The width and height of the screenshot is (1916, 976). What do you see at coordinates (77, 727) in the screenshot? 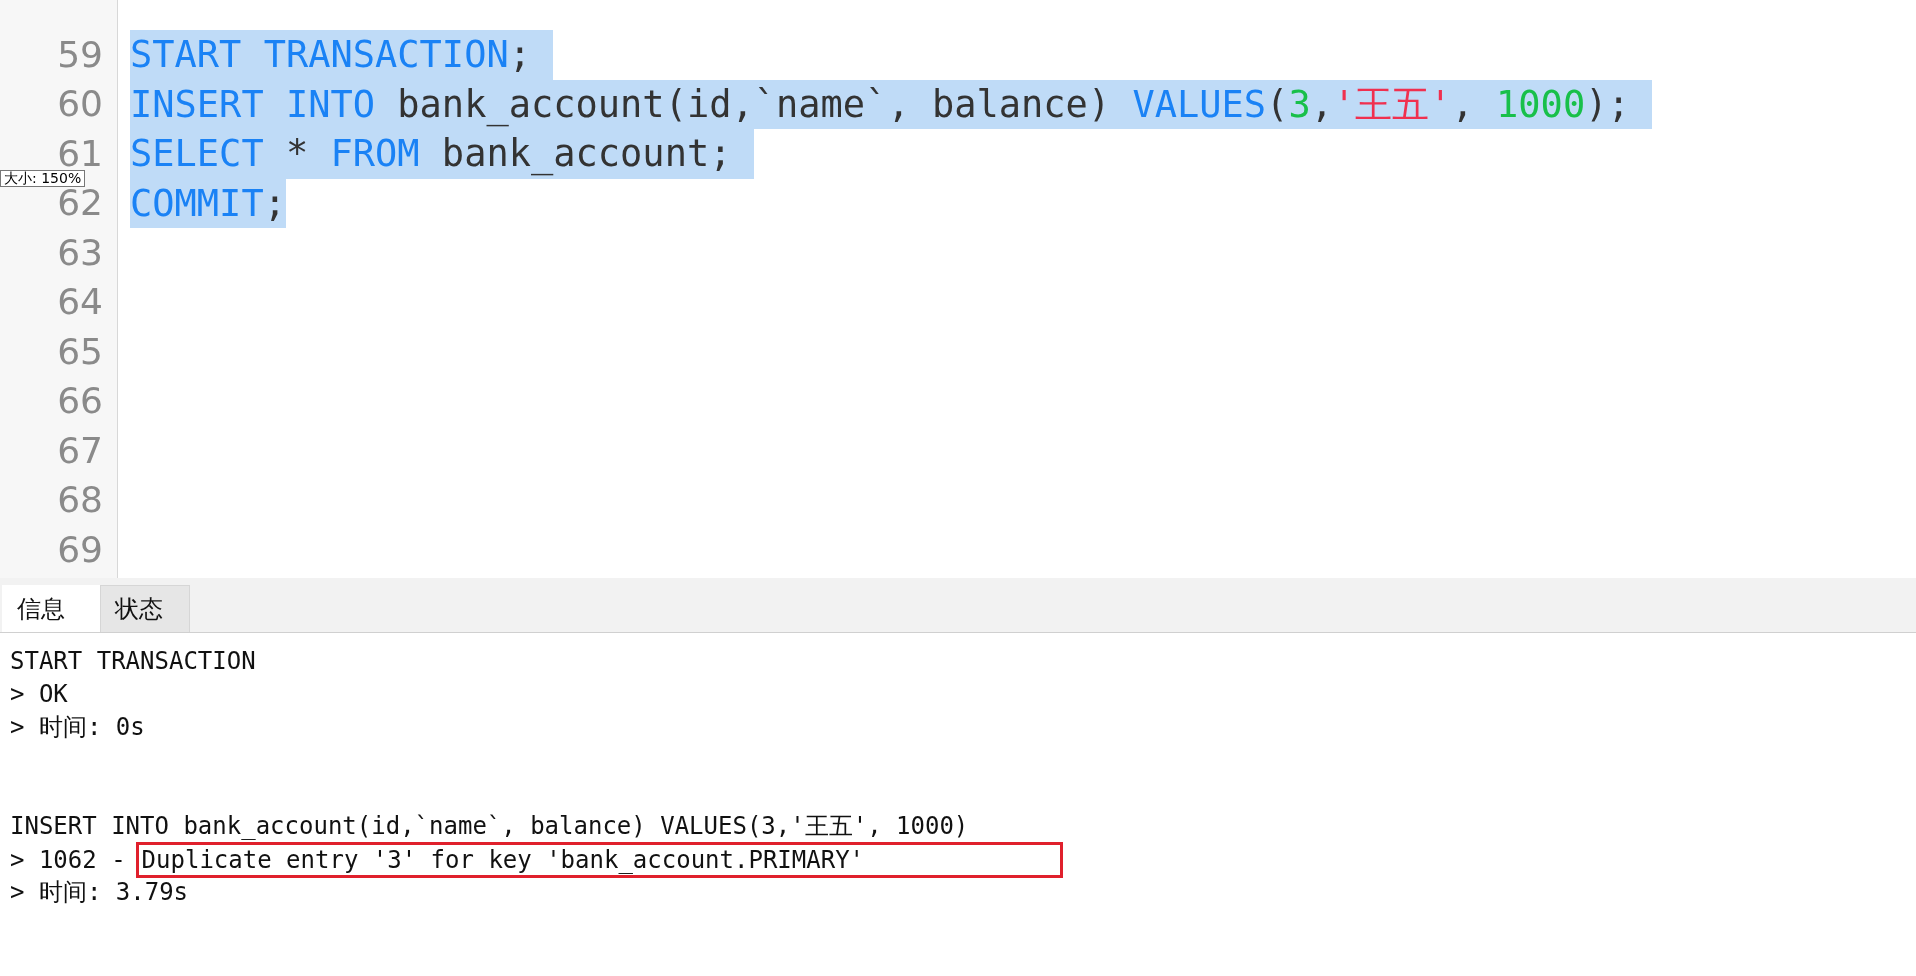
I see `output-line: > 时间: 0s` at bounding box center [77, 727].